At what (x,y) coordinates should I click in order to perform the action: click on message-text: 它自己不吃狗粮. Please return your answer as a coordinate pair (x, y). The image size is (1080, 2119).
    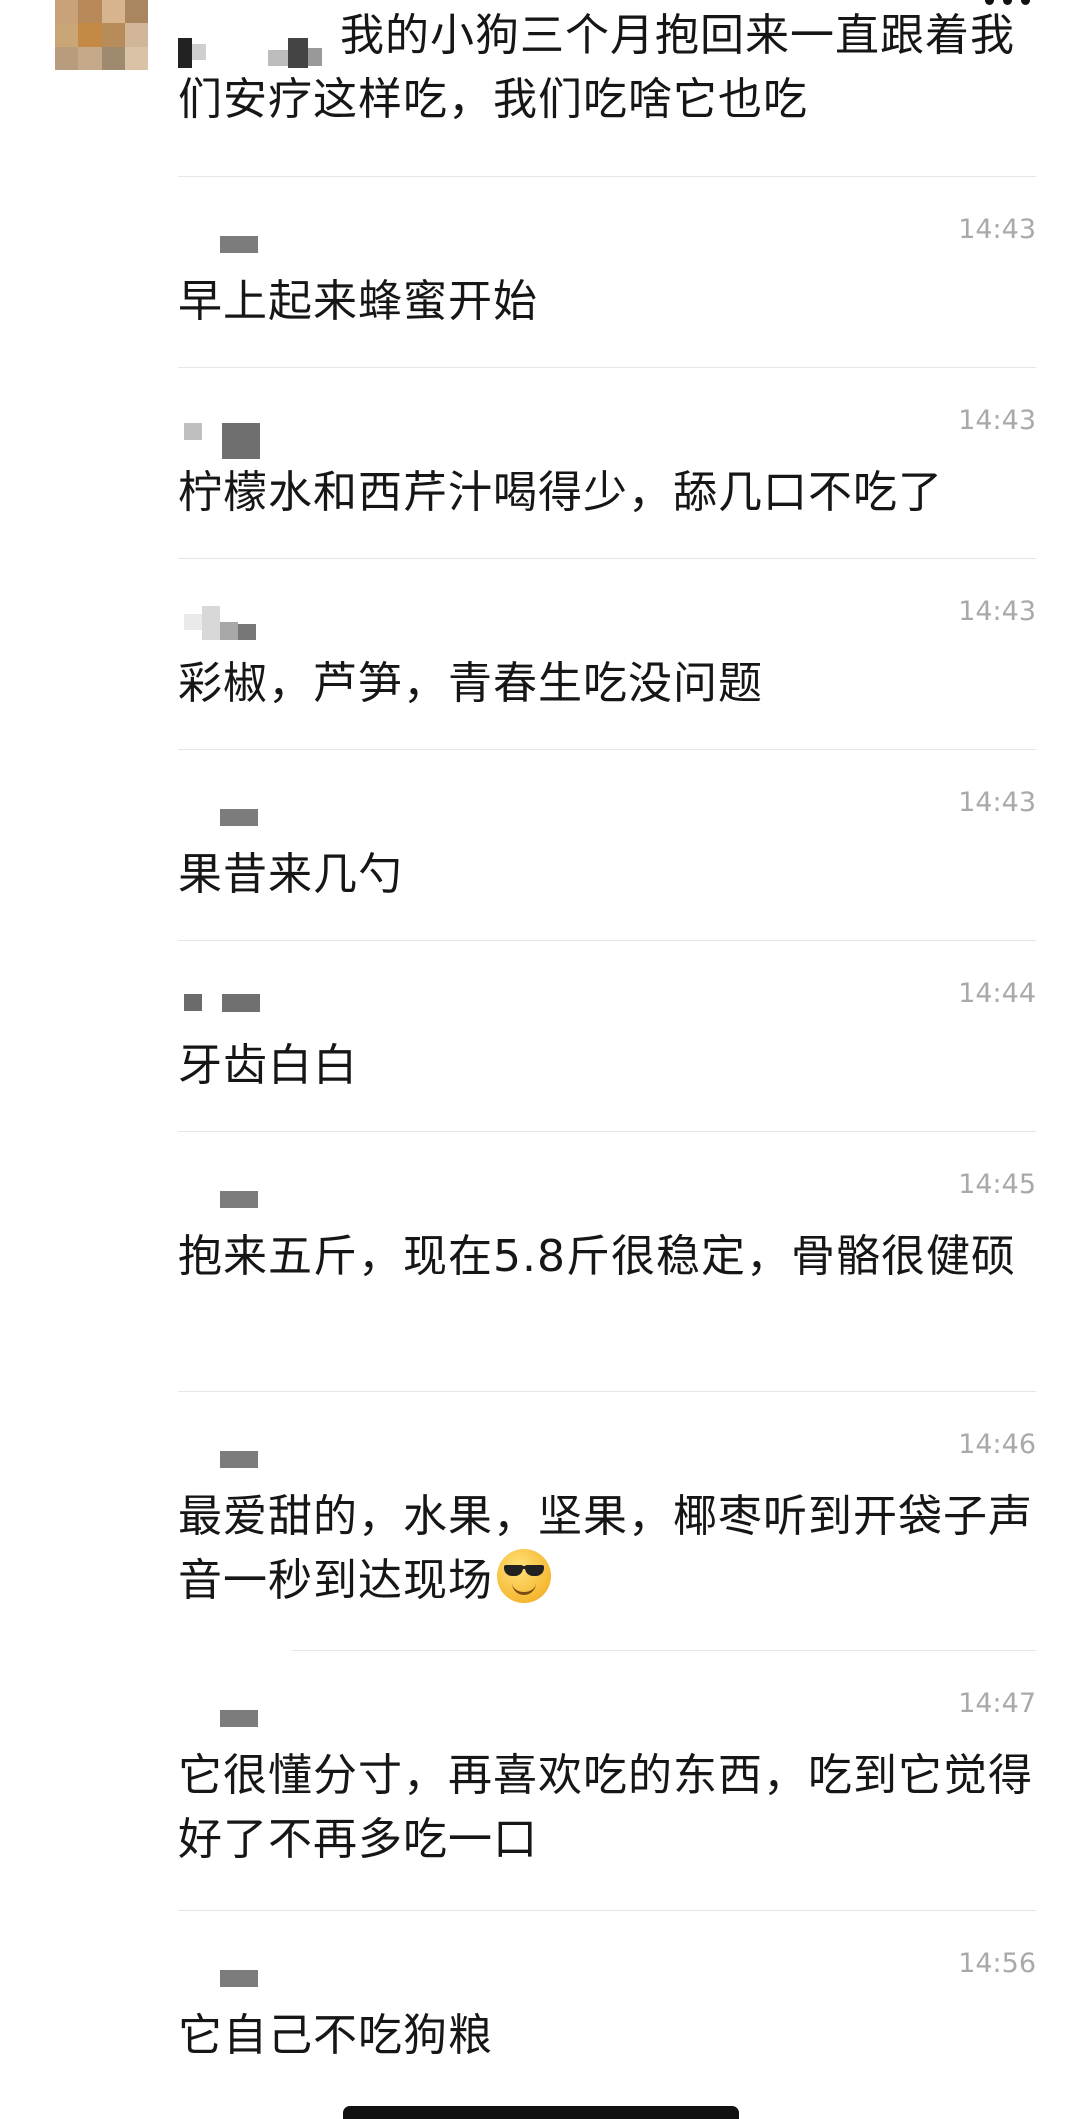
    Looking at the image, I should click on (335, 2035).